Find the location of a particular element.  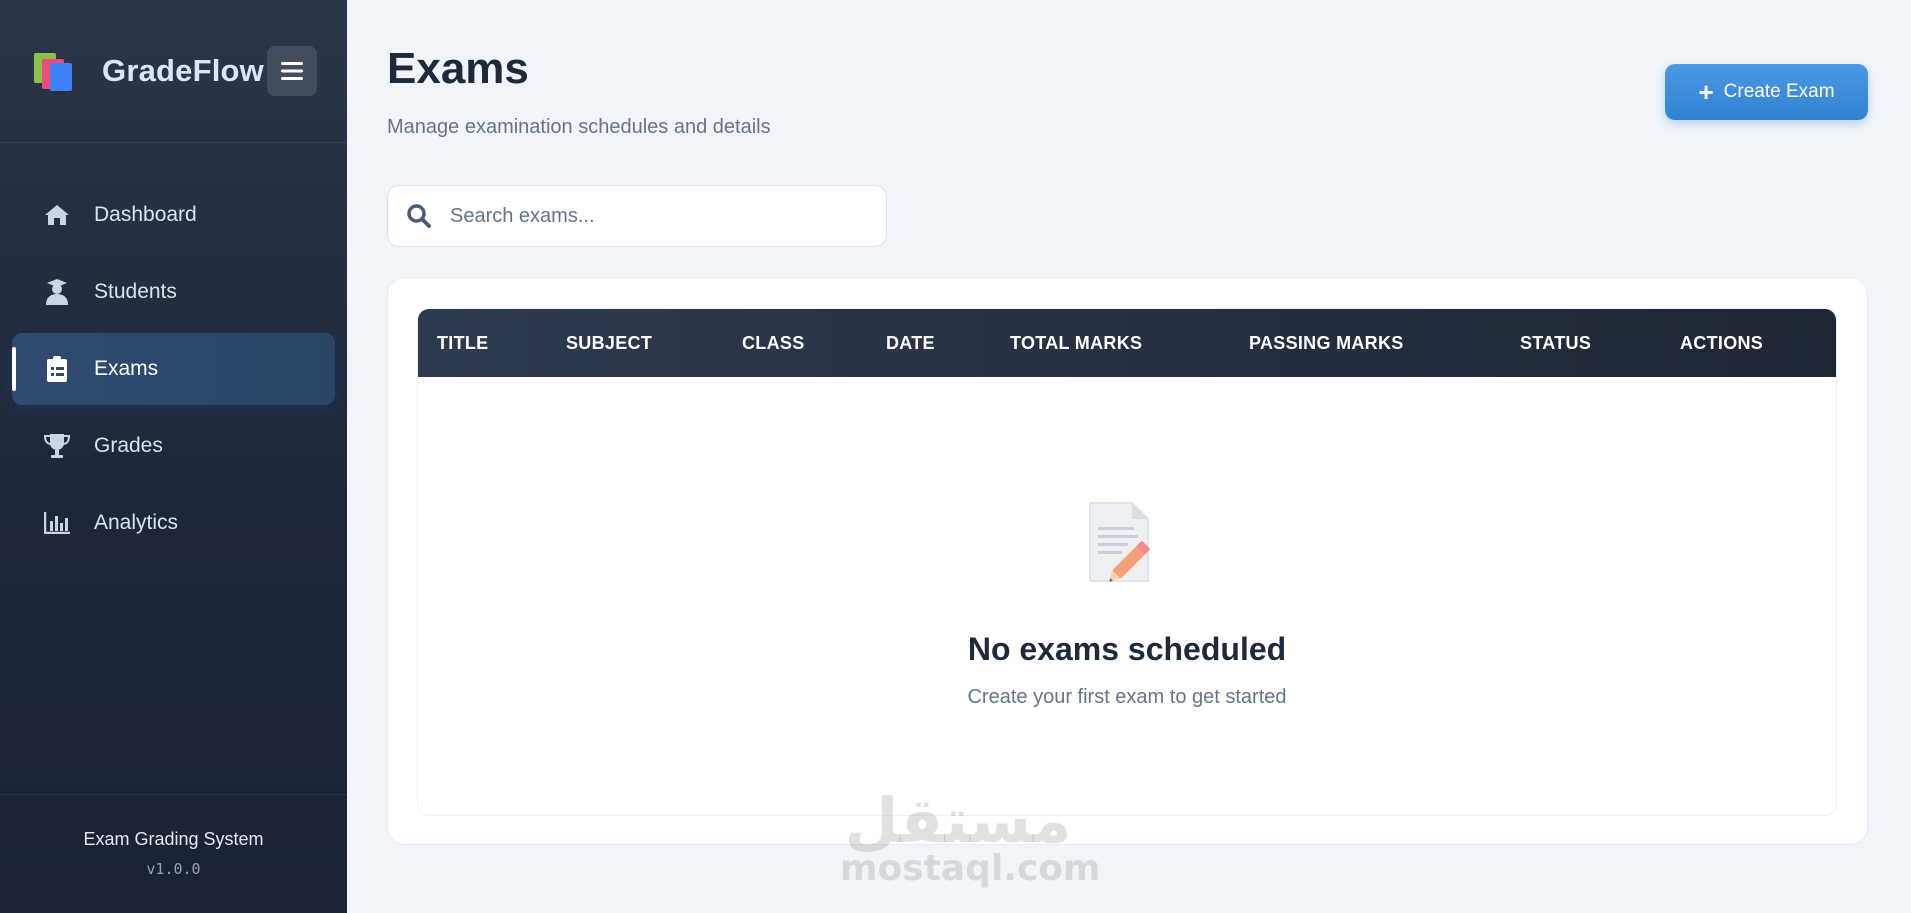

search-icon is located at coordinates (419, 216).